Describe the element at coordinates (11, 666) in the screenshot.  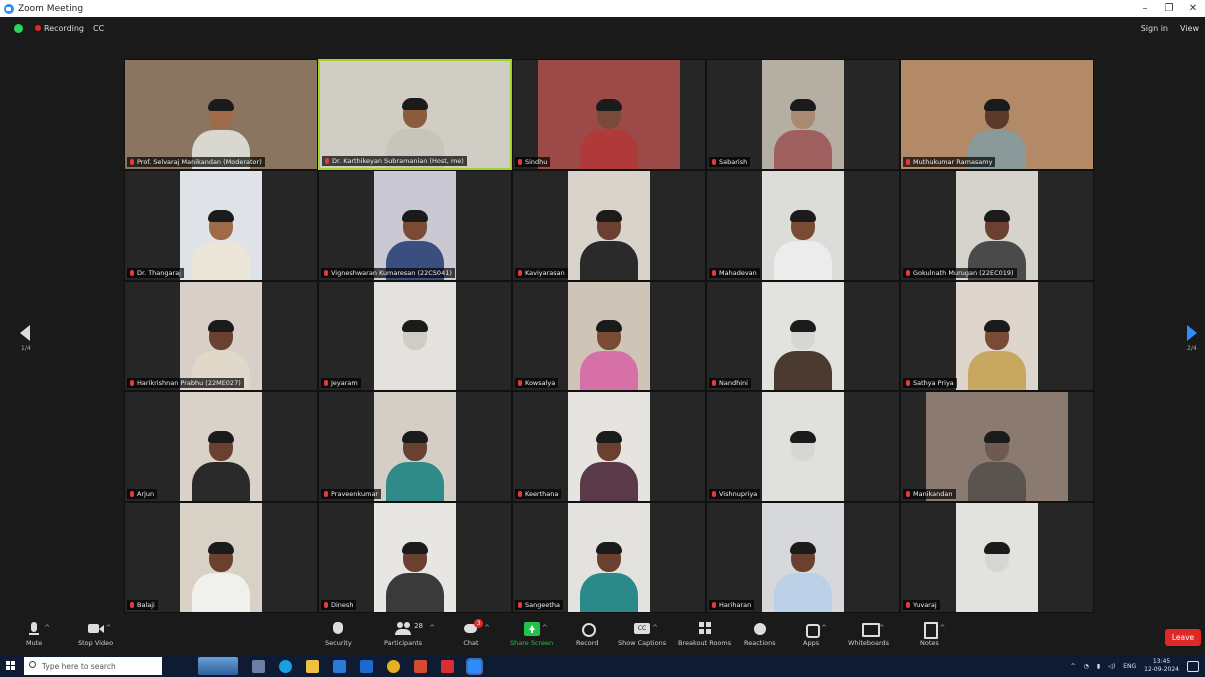
I see `windows-start-icon` at that location.